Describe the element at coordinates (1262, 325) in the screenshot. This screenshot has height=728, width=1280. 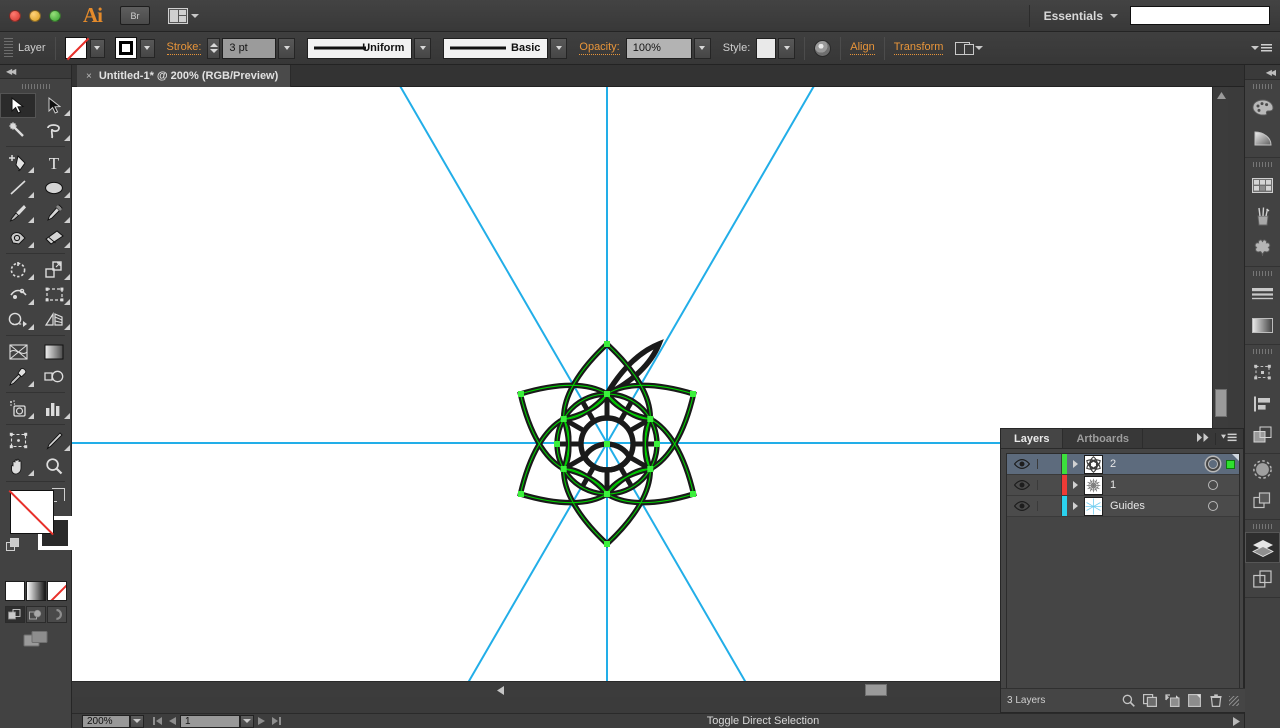
I see `gradient-panel-icon` at that location.